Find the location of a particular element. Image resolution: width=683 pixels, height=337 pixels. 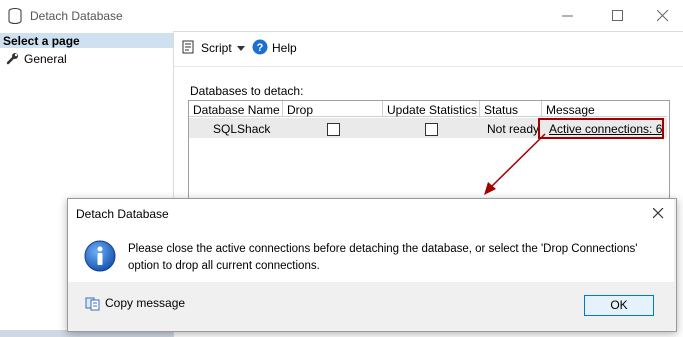

minimize-icon is located at coordinates (567, 16).